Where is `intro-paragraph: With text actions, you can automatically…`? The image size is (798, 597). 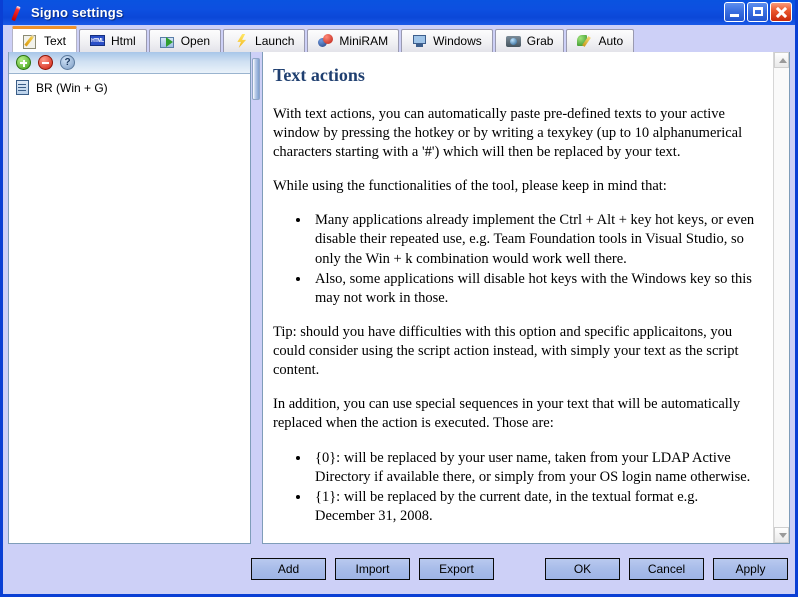 intro-paragraph: With text actions, you can automatically… is located at coordinates (508, 132).